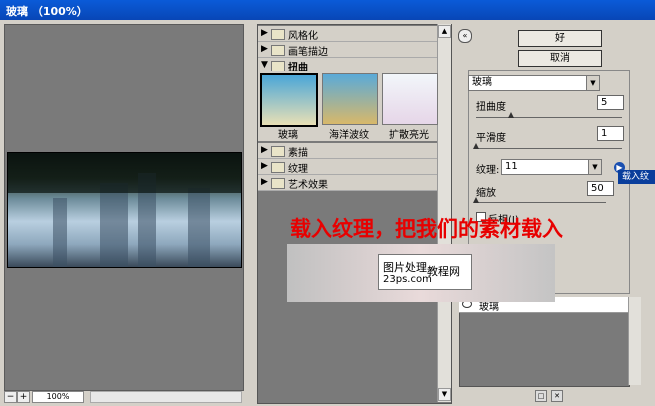 Image resolution: width=655 pixels, height=406 pixels. Describe the element at coordinates (600, 188) in the screenshot. I see `scale-field: 50` at that location.